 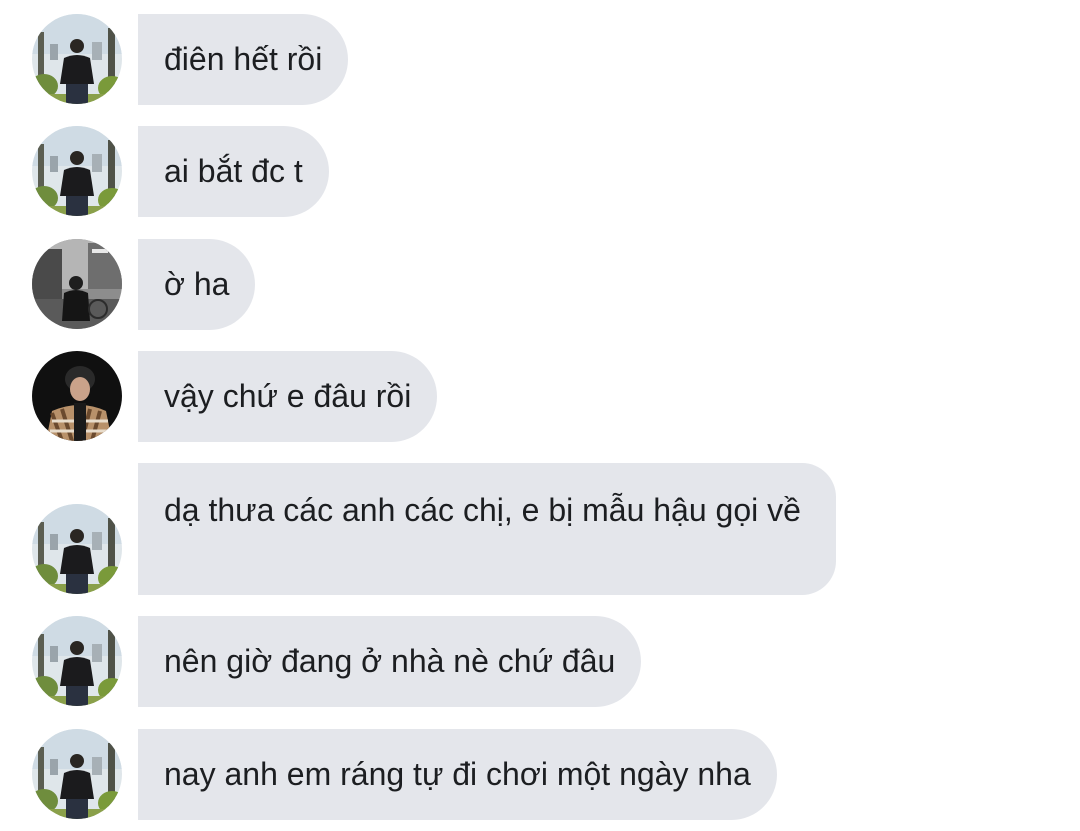 I want to click on message-bubble: ai bắt đc t, so click(x=233, y=171).